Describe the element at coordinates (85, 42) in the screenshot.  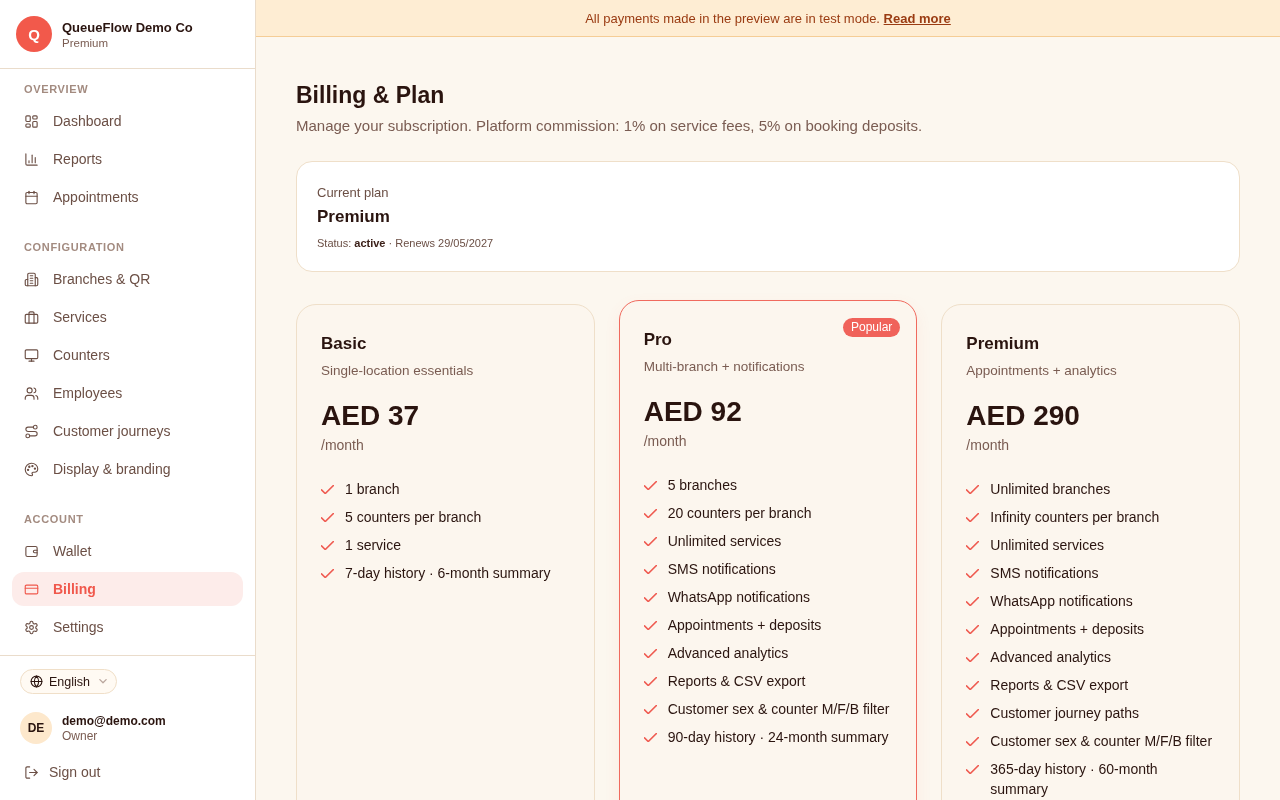
I see `company-plan: Premium` at that location.